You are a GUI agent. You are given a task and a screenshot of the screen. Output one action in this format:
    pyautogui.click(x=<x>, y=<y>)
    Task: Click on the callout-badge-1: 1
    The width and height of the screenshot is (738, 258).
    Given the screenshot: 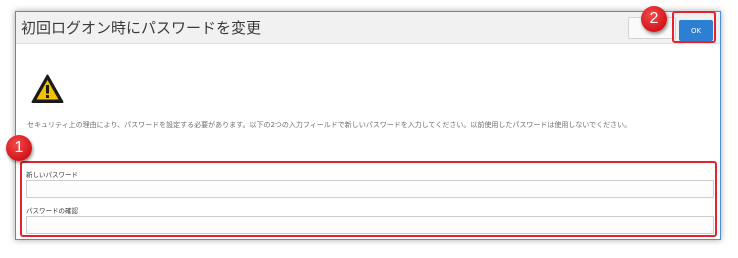 What is the action you would take?
    pyautogui.click(x=19, y=148)
    